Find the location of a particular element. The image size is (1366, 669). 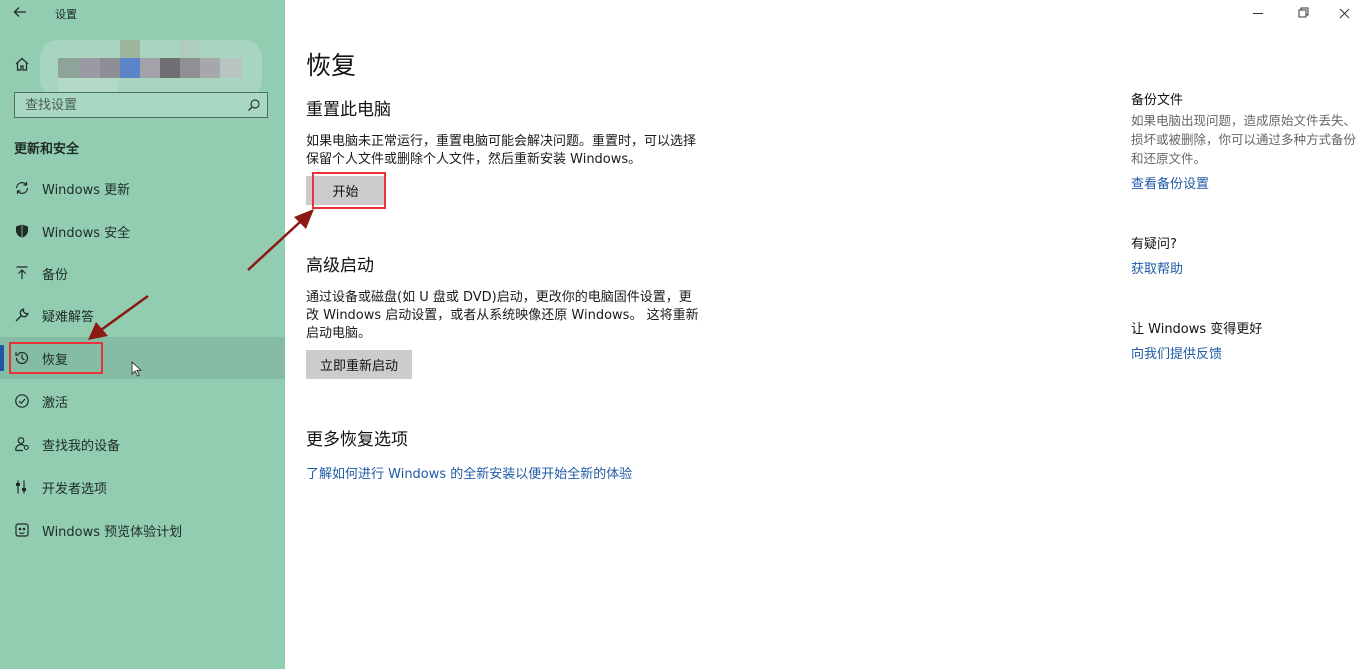

sidebar-item-windows-security: Windows 安全 is located at coordinates (142, 231).